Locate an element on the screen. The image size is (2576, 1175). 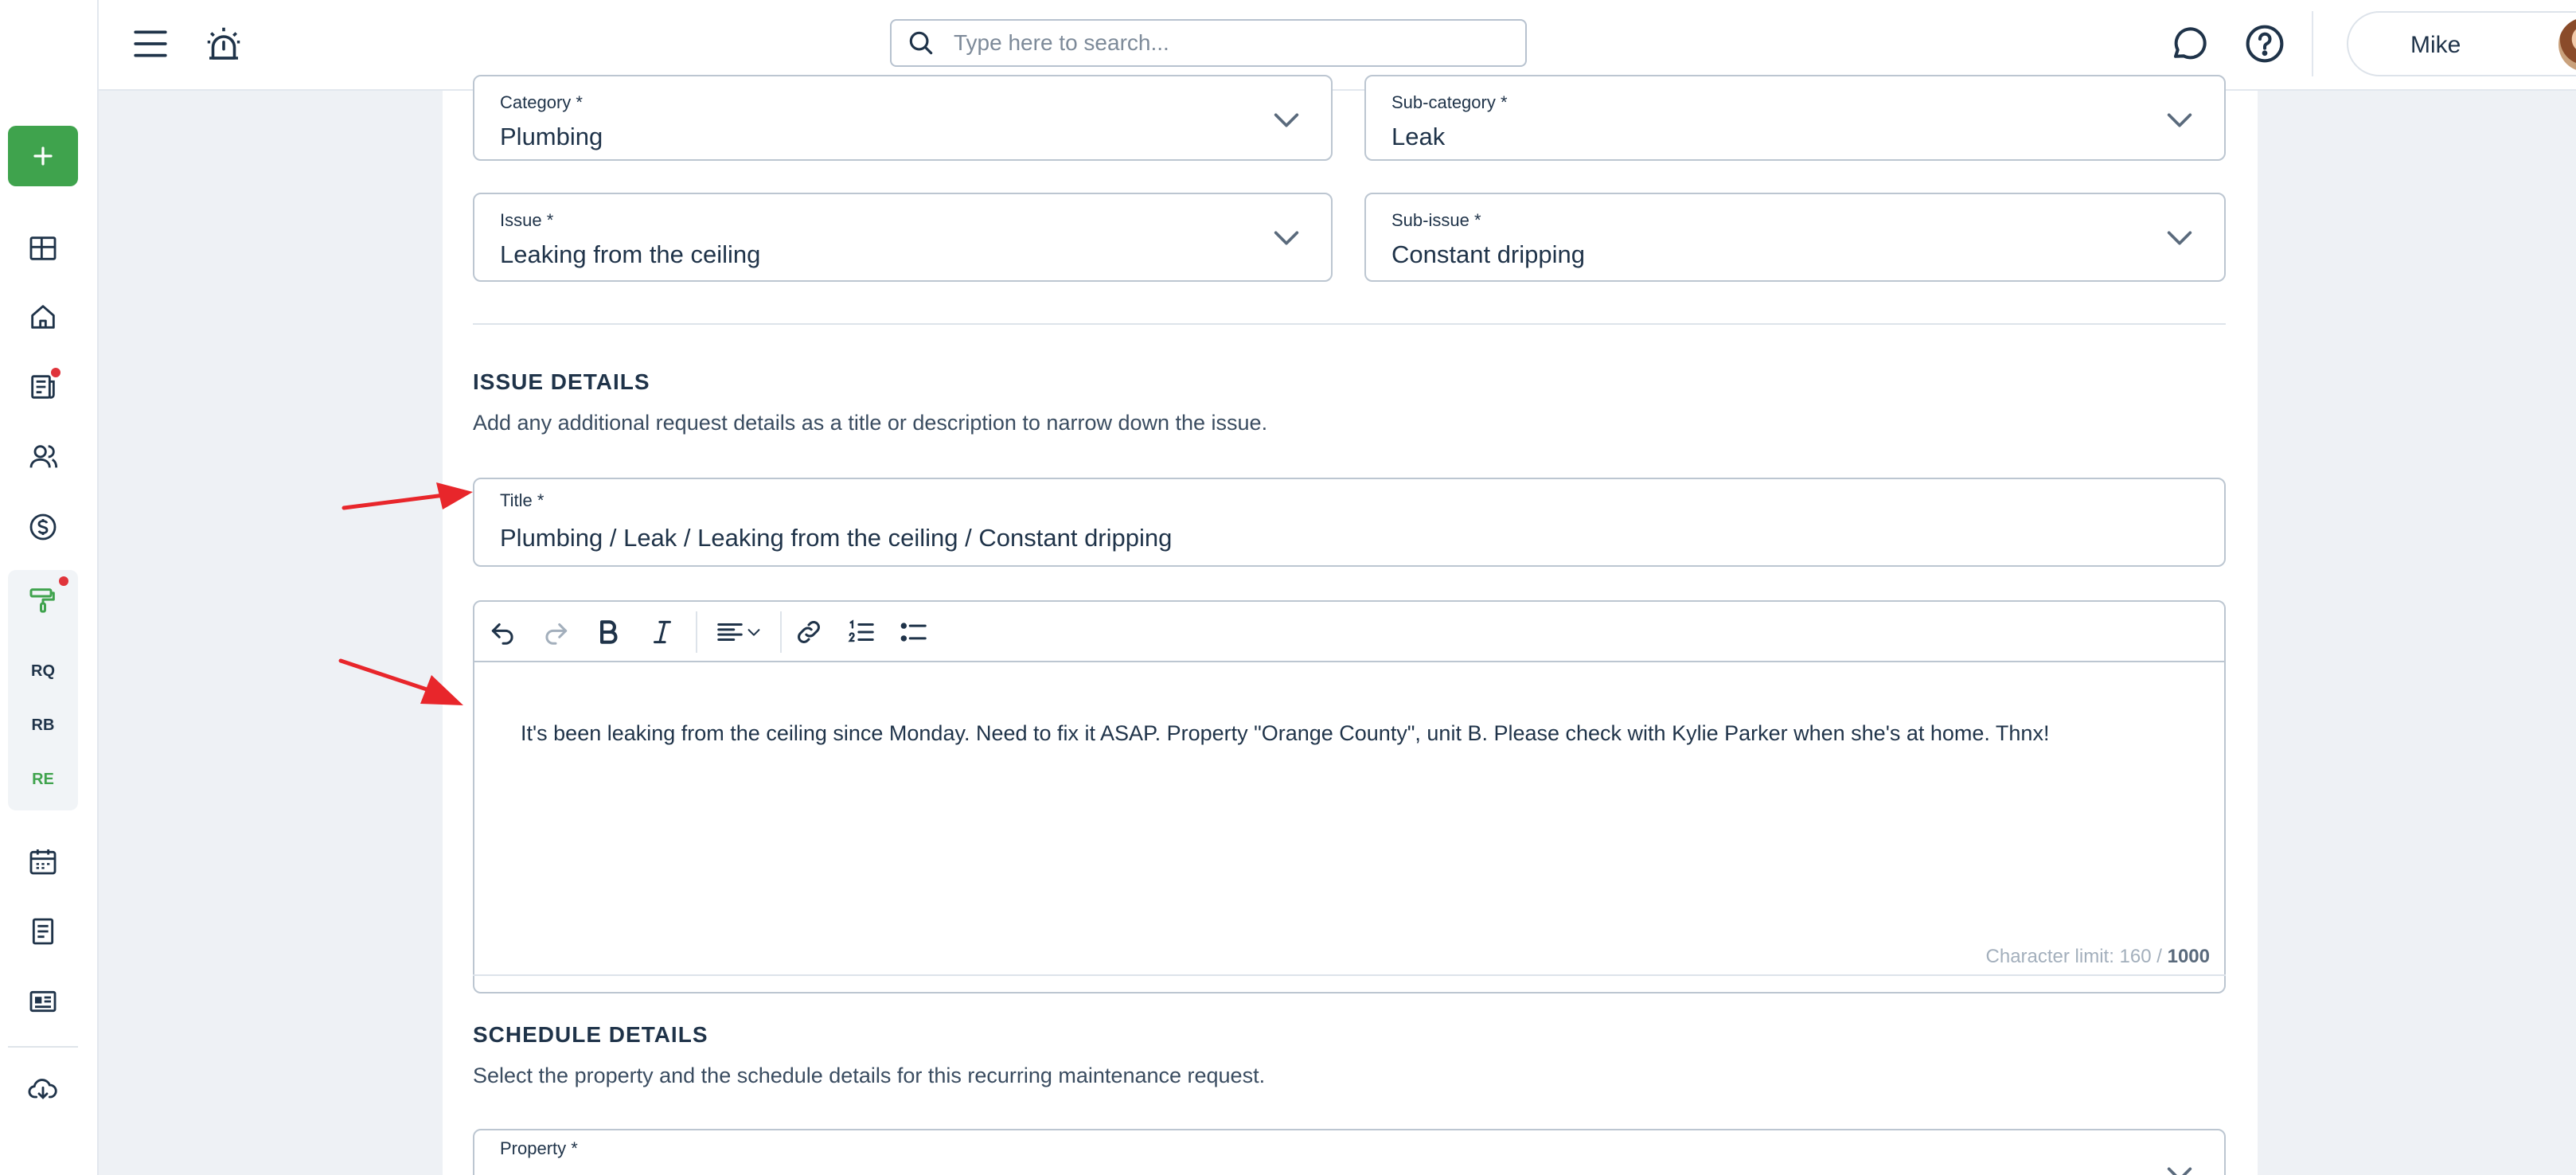
search-input is located at coordinates (1224, 43).